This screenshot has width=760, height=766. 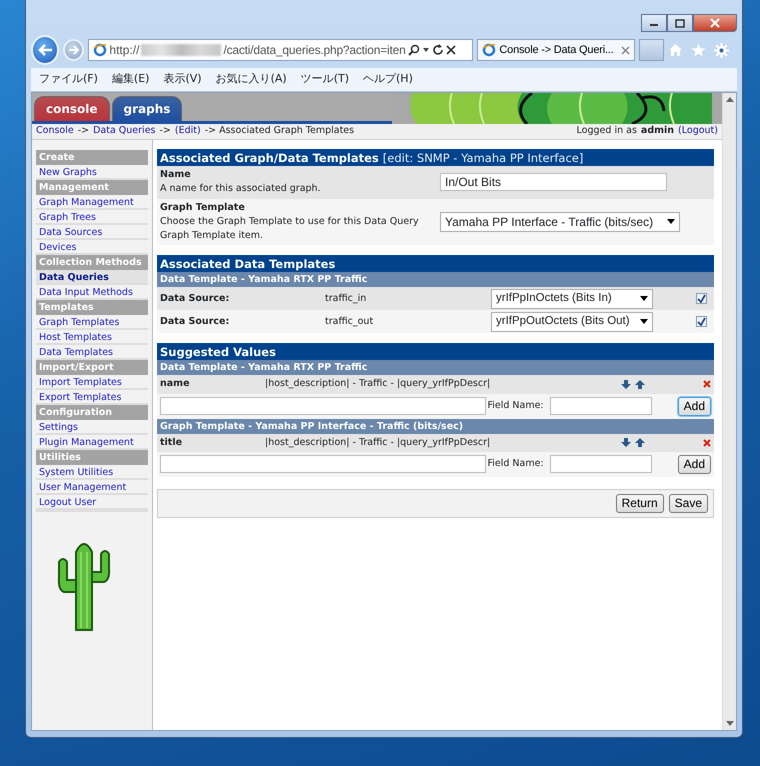 What do you see at coordinates (241, 189) in the screenshot?
I see `field-description: A name for this associated graph.` at bounding box center [241, 189].